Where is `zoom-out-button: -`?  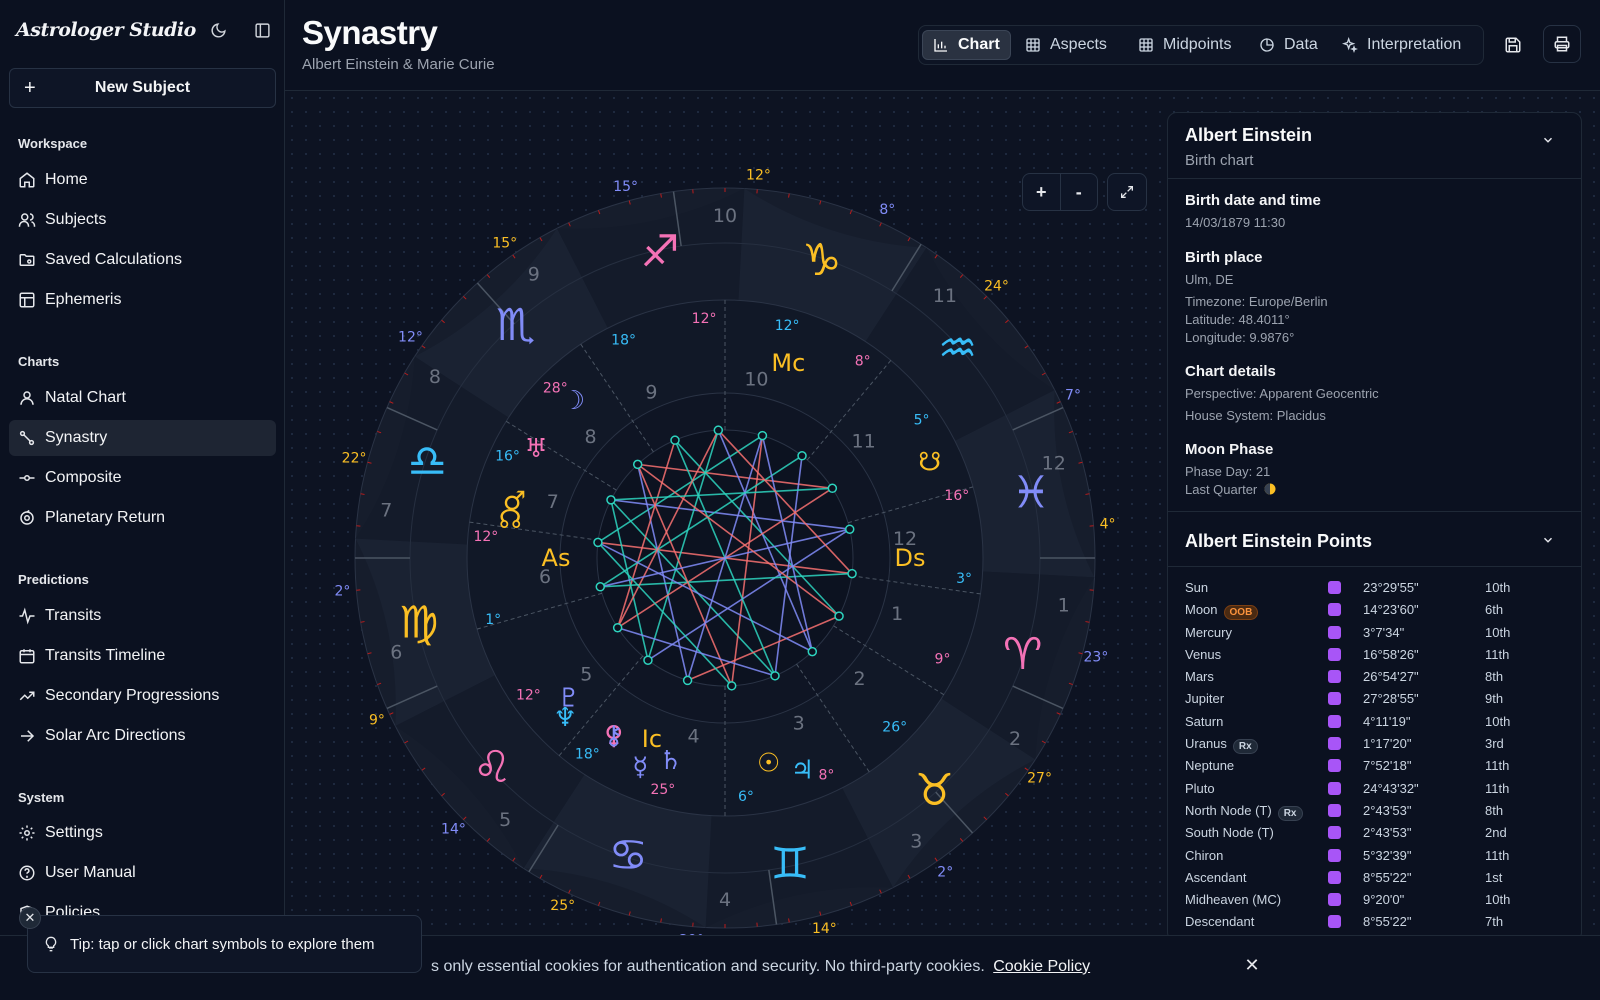 zoom-out-button: - is located at coordinates (1079, 192).